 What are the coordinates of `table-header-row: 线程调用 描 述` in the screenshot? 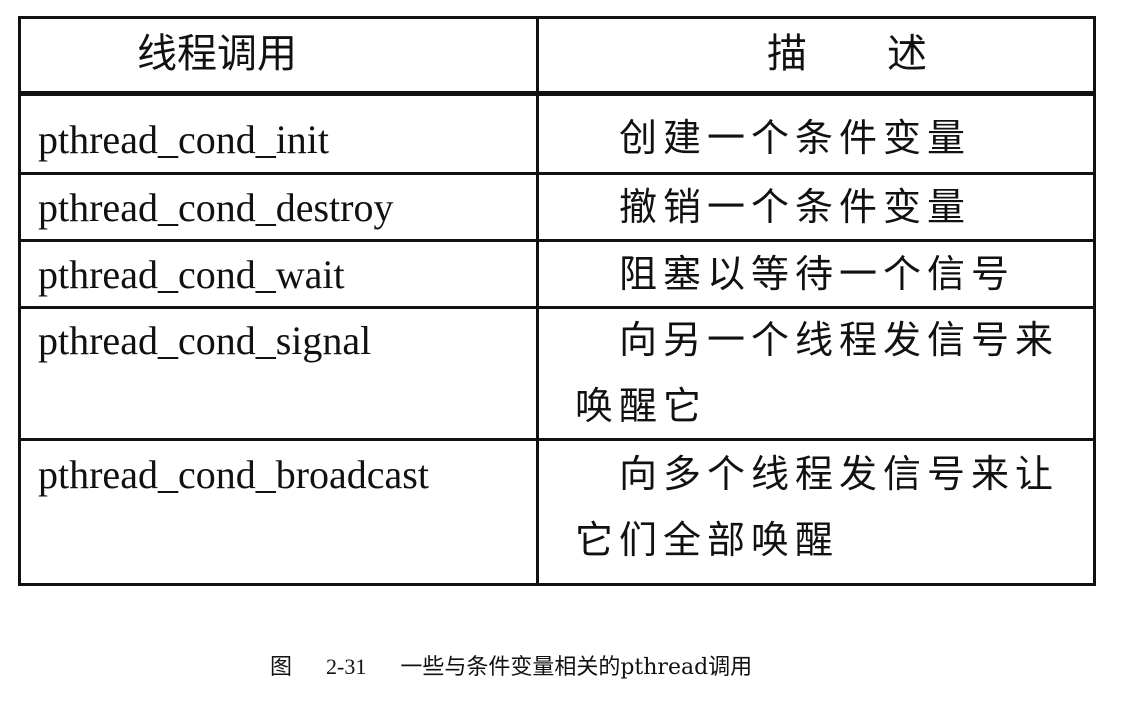 It's located at (557, 55).